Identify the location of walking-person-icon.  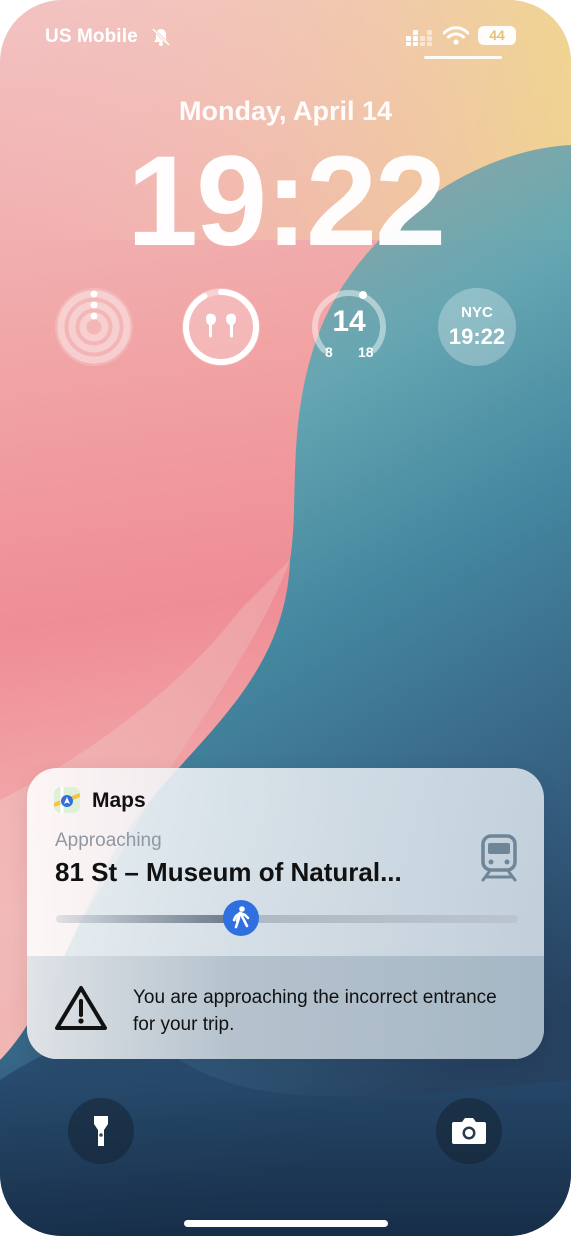
(240, 918).